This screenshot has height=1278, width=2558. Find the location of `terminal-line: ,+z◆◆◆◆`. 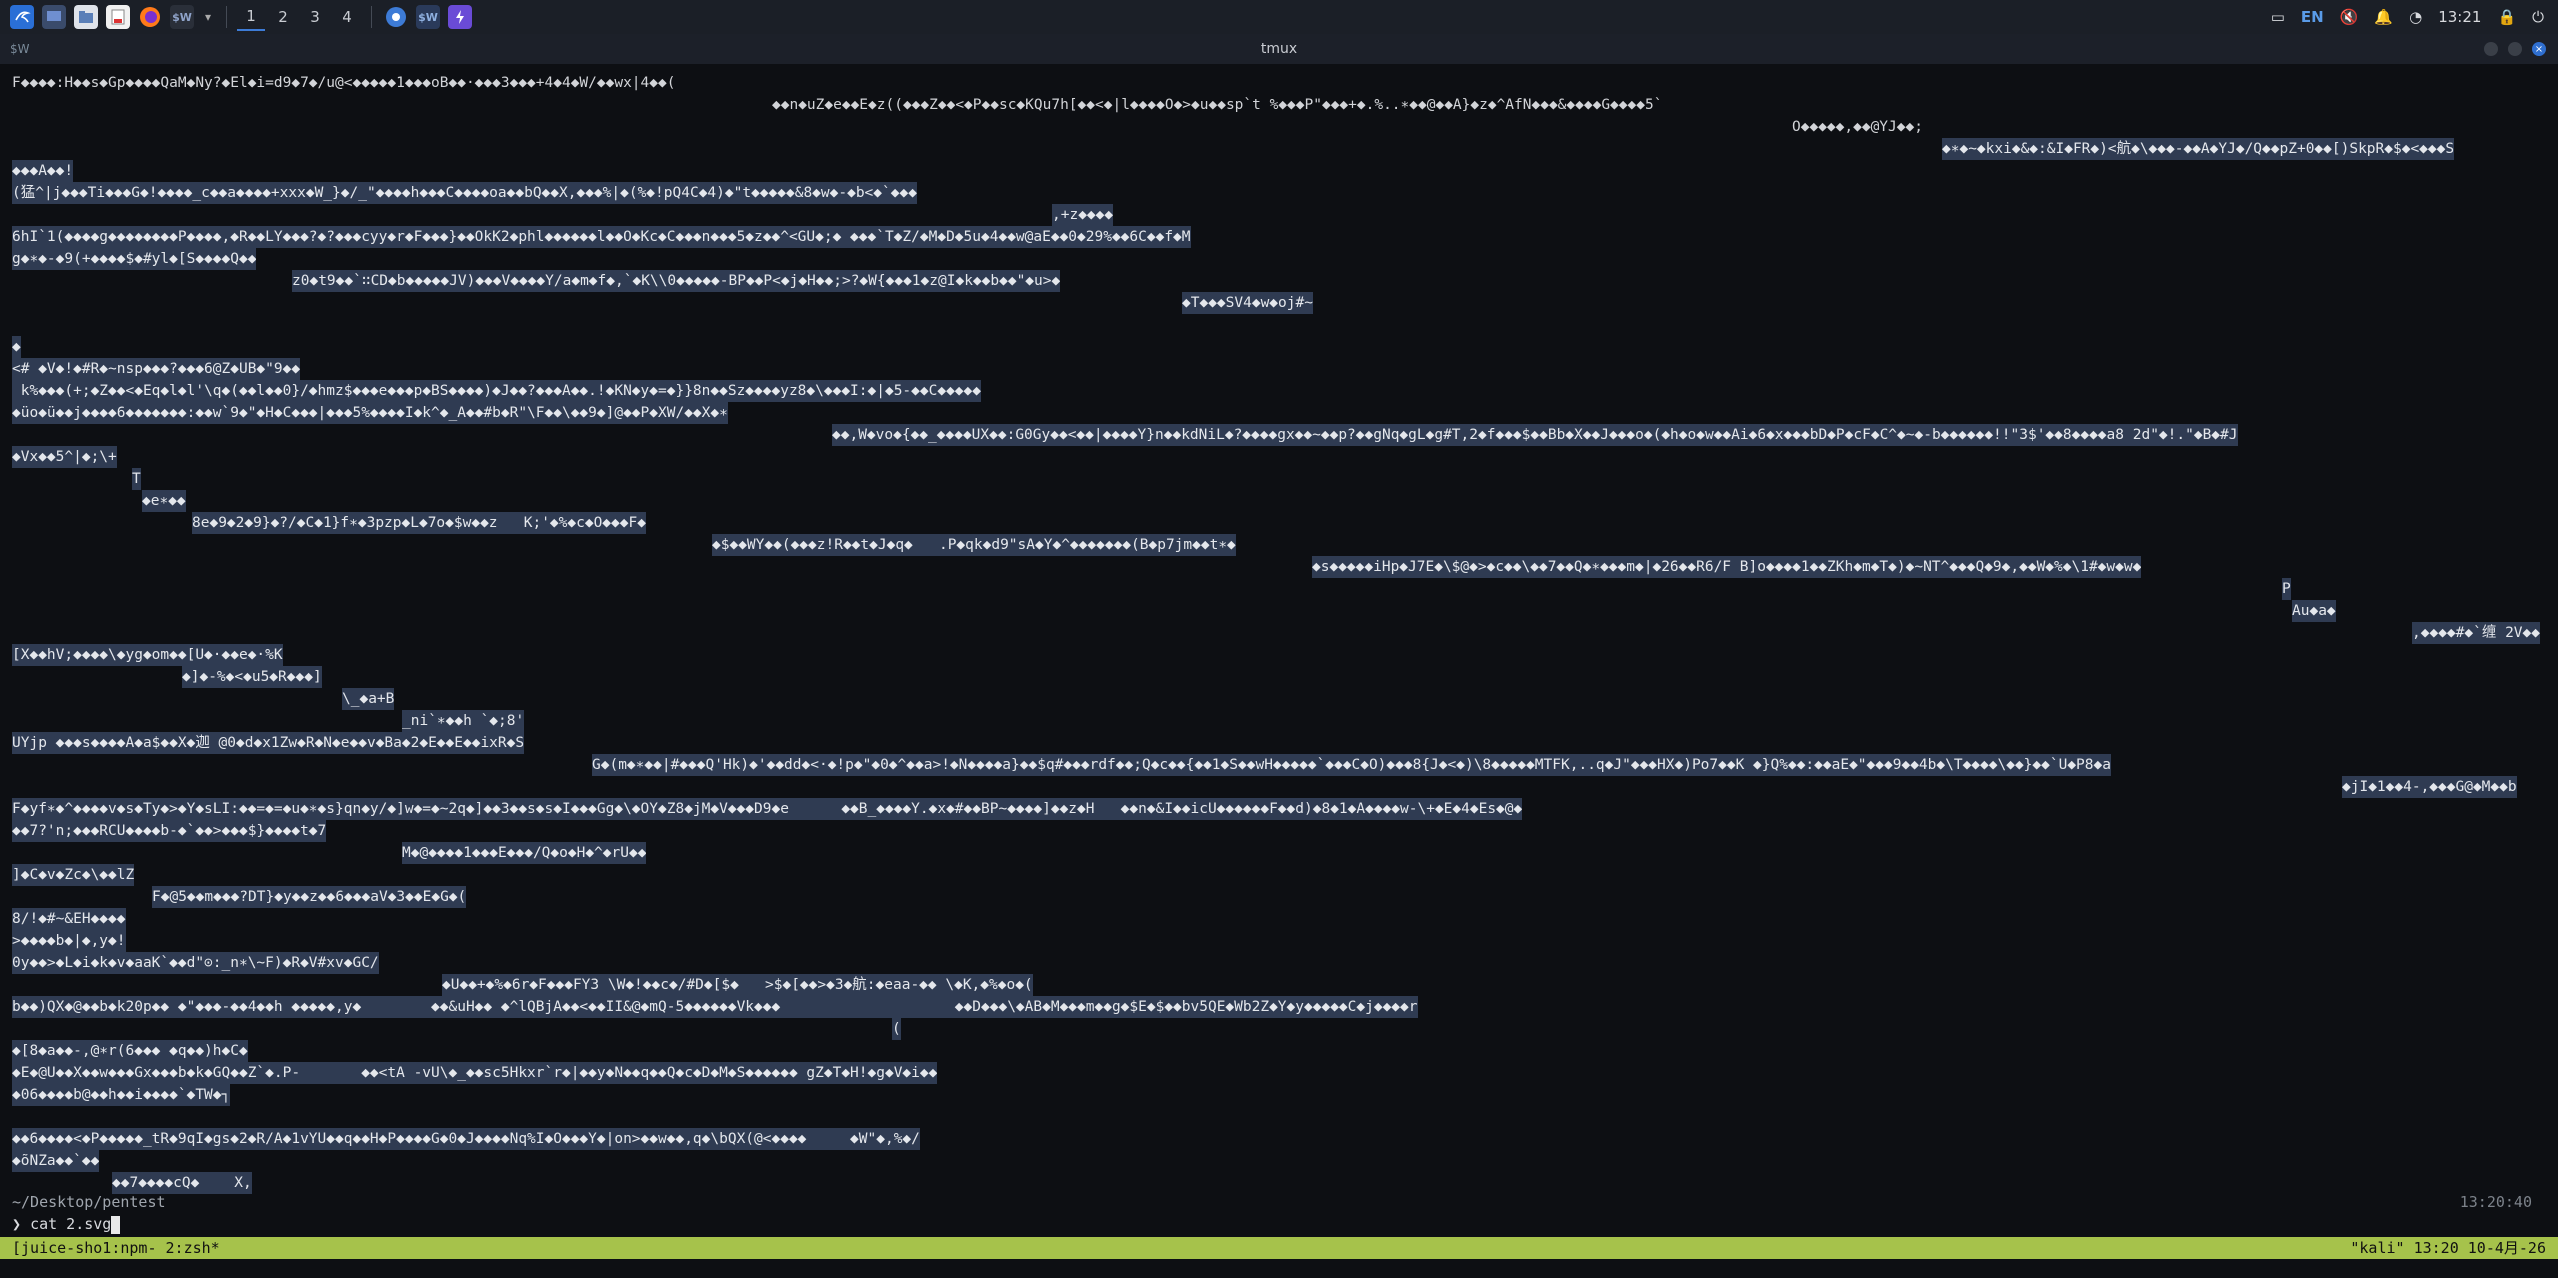

terminal-line: ,+z◆◆◆◆ is located at coordinates (1083, 215).